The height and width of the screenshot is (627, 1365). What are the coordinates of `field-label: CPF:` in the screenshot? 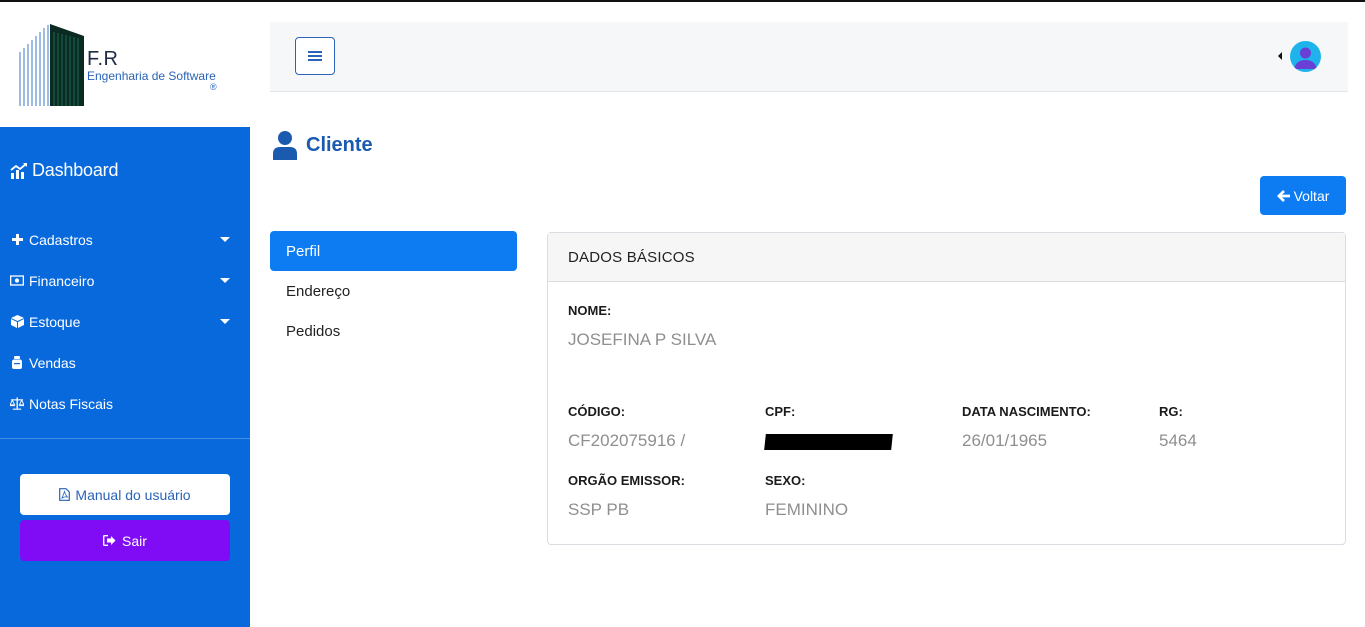 It's located at (780, 411).